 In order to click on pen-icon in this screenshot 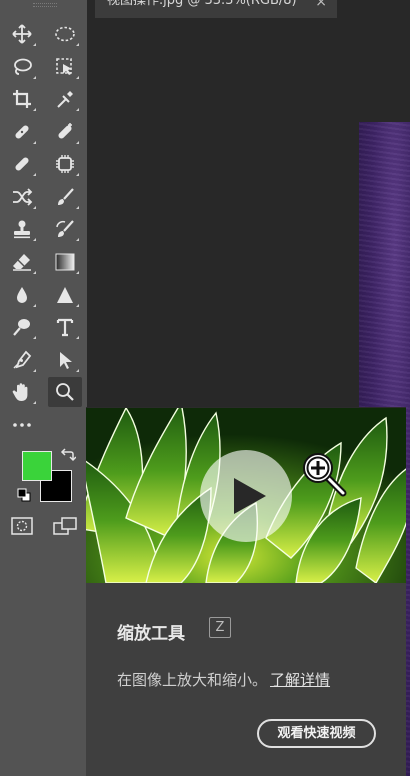, I will do `click(22, 359)`.